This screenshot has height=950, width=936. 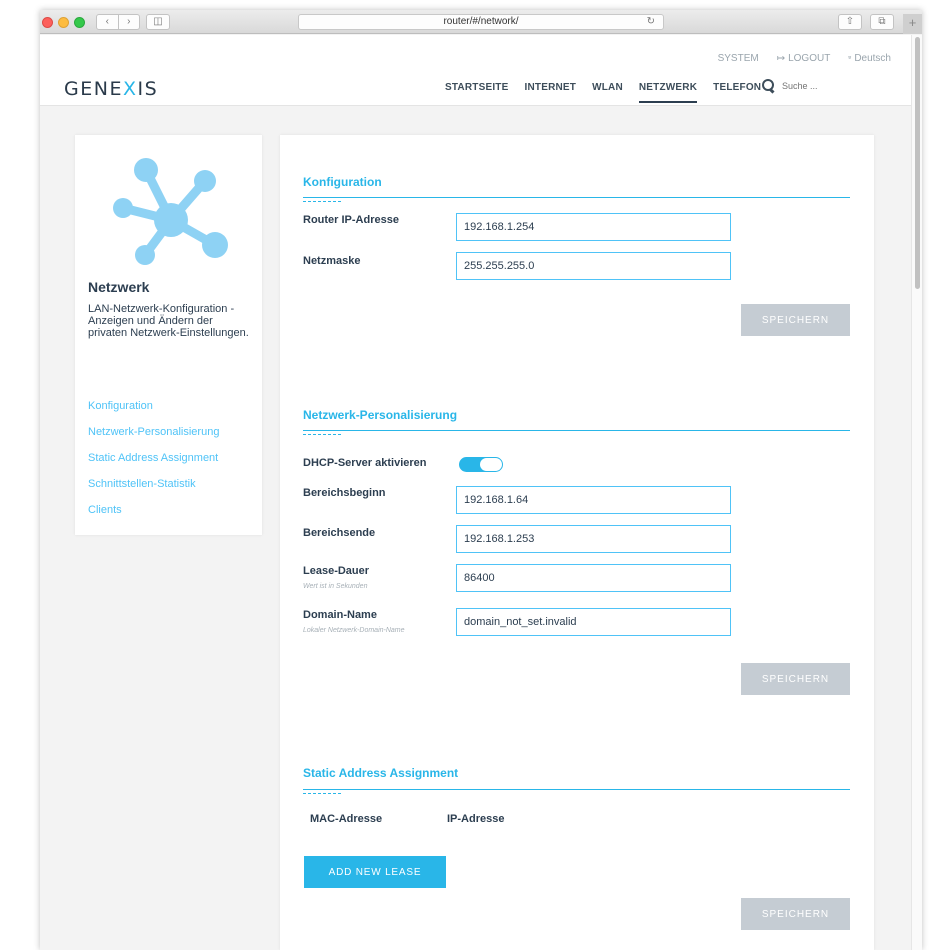 I want to click on dhcp-label: DHCP-Server aktivieren, so click(x=365, y=463).